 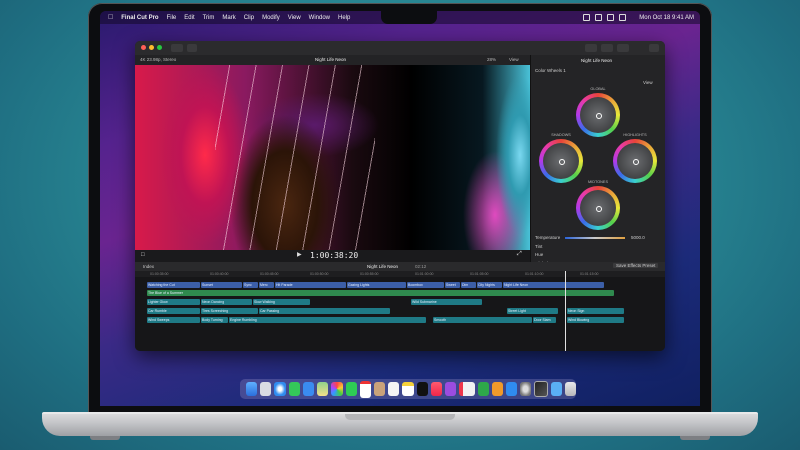 What do you see at coordinates (380, 293) in the screenshot?
I see `timeline-clip: The Blue of a Summer` at bounding box center [380, 293].